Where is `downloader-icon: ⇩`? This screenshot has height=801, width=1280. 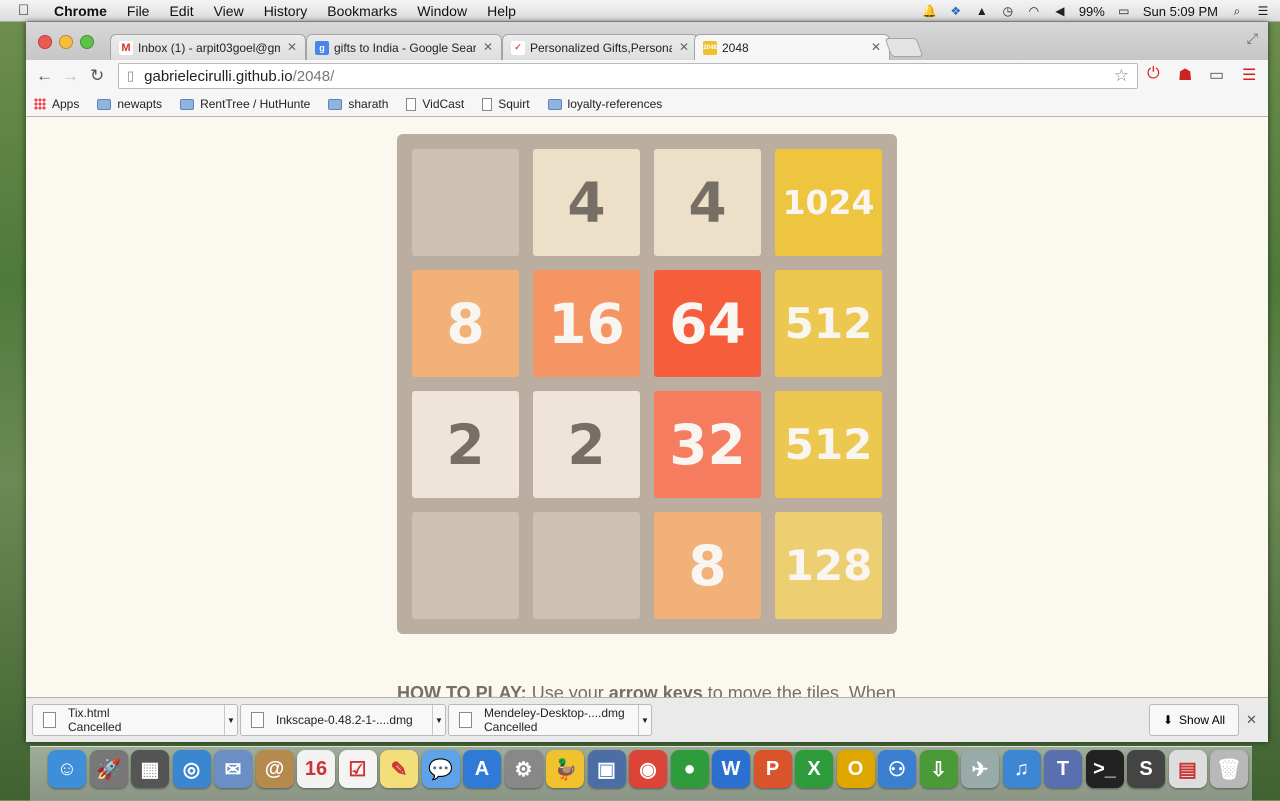 downloader-icon: ⇩ is located at coordinates (938, 769).